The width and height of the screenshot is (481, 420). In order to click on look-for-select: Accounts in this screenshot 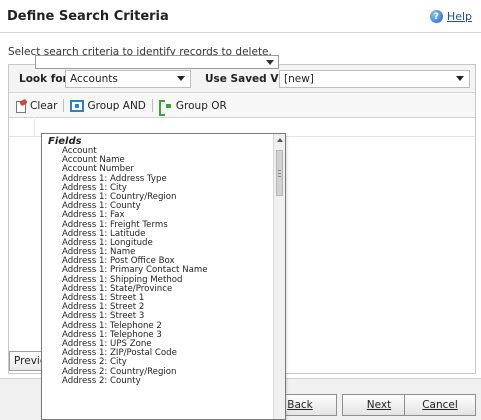, I will do `click(128, 79)`.